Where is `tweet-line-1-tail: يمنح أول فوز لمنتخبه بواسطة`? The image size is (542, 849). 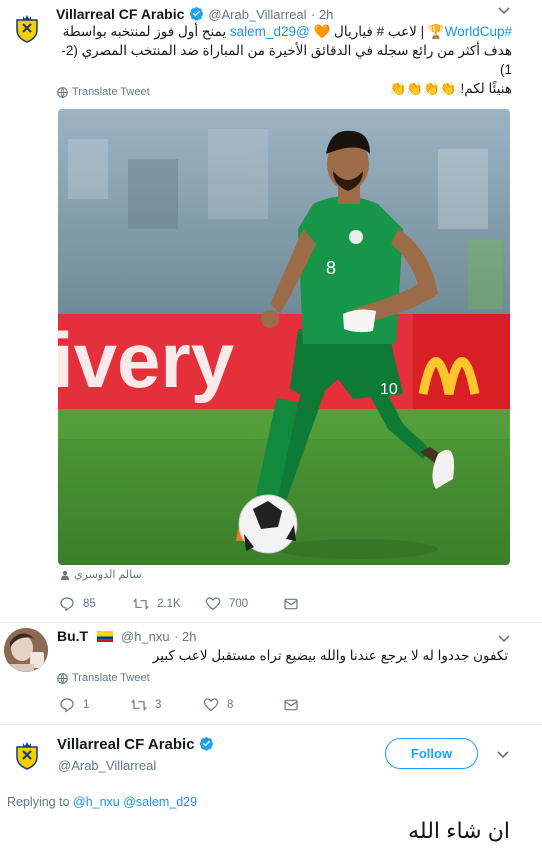
tweet-line-1-tail: يمنح أول فوز لمنتخبه بواسطة is located at coordinates (146, 31).